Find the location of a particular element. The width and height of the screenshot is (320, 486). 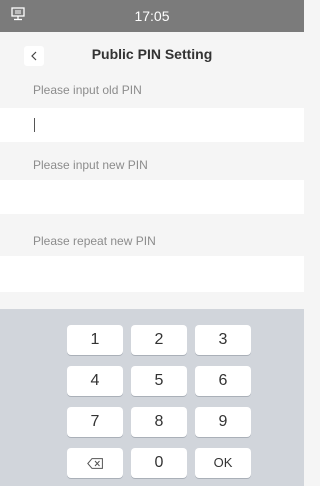

key-8: 8 is located at coordinates (159, 422).